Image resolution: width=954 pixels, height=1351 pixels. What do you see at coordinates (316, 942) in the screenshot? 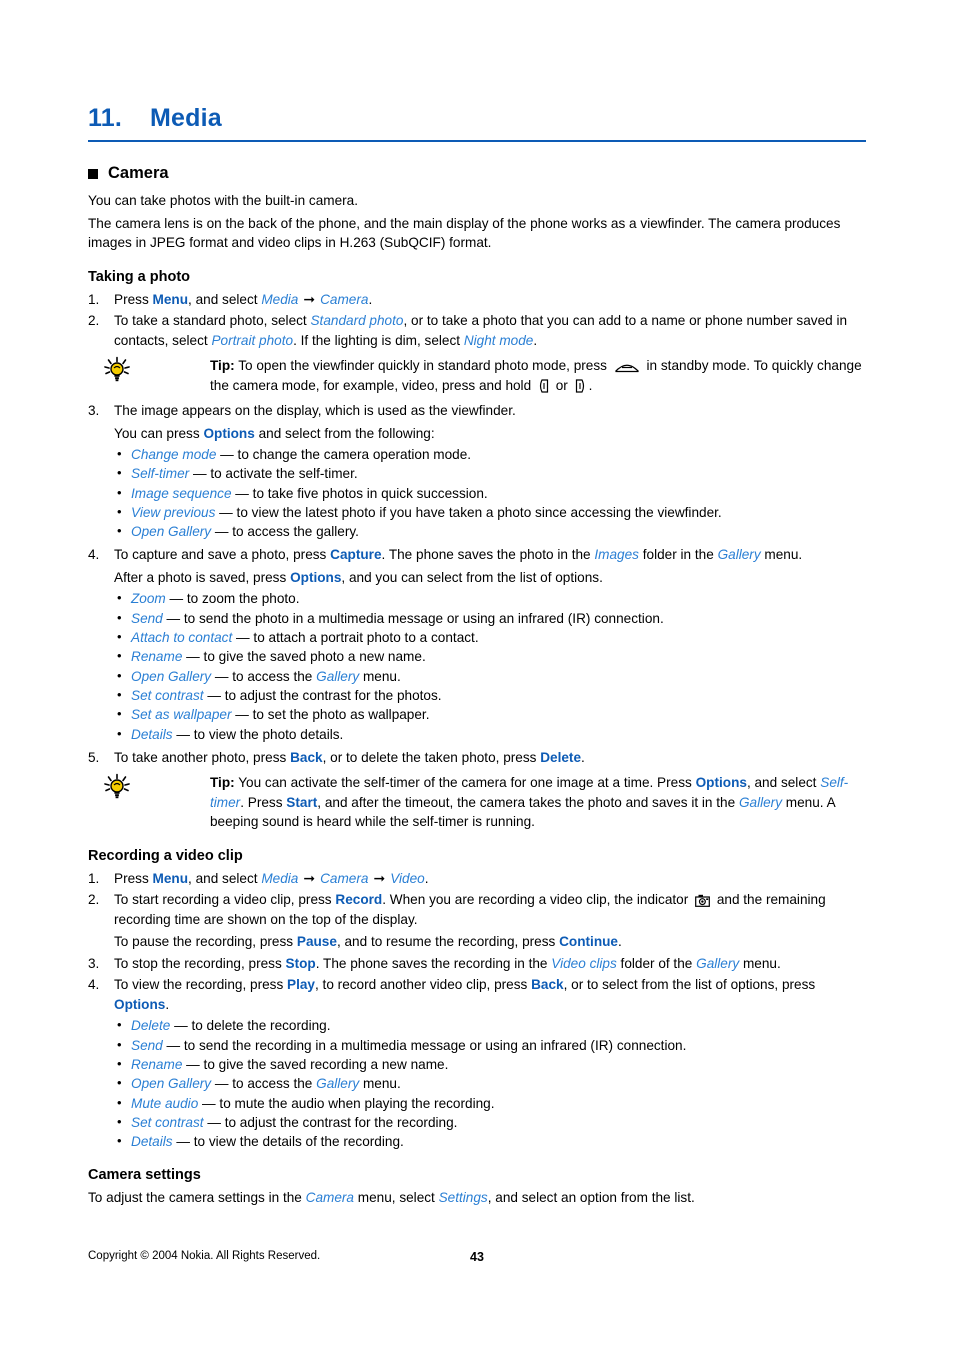
I see `command-pause: Pause` at bounding box center [316, 942].